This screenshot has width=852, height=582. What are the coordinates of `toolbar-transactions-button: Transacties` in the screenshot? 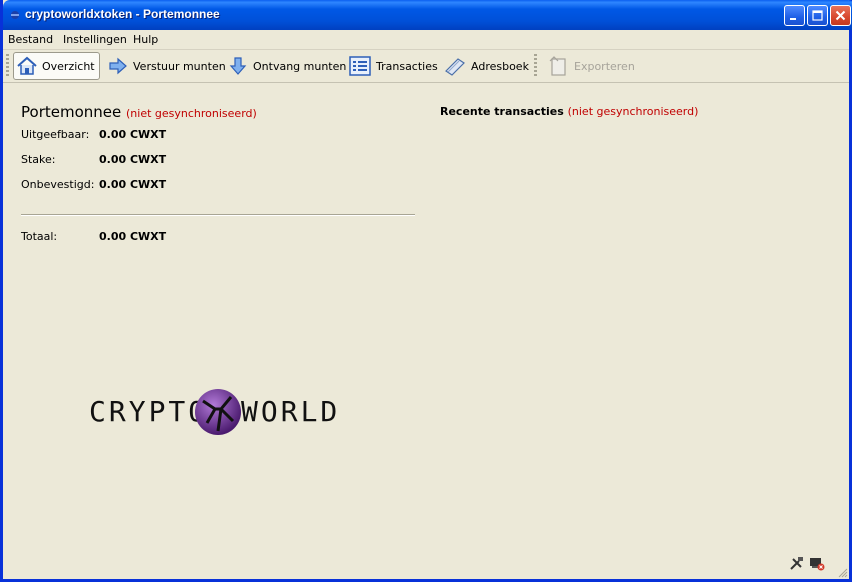 It's located at (394, 66).